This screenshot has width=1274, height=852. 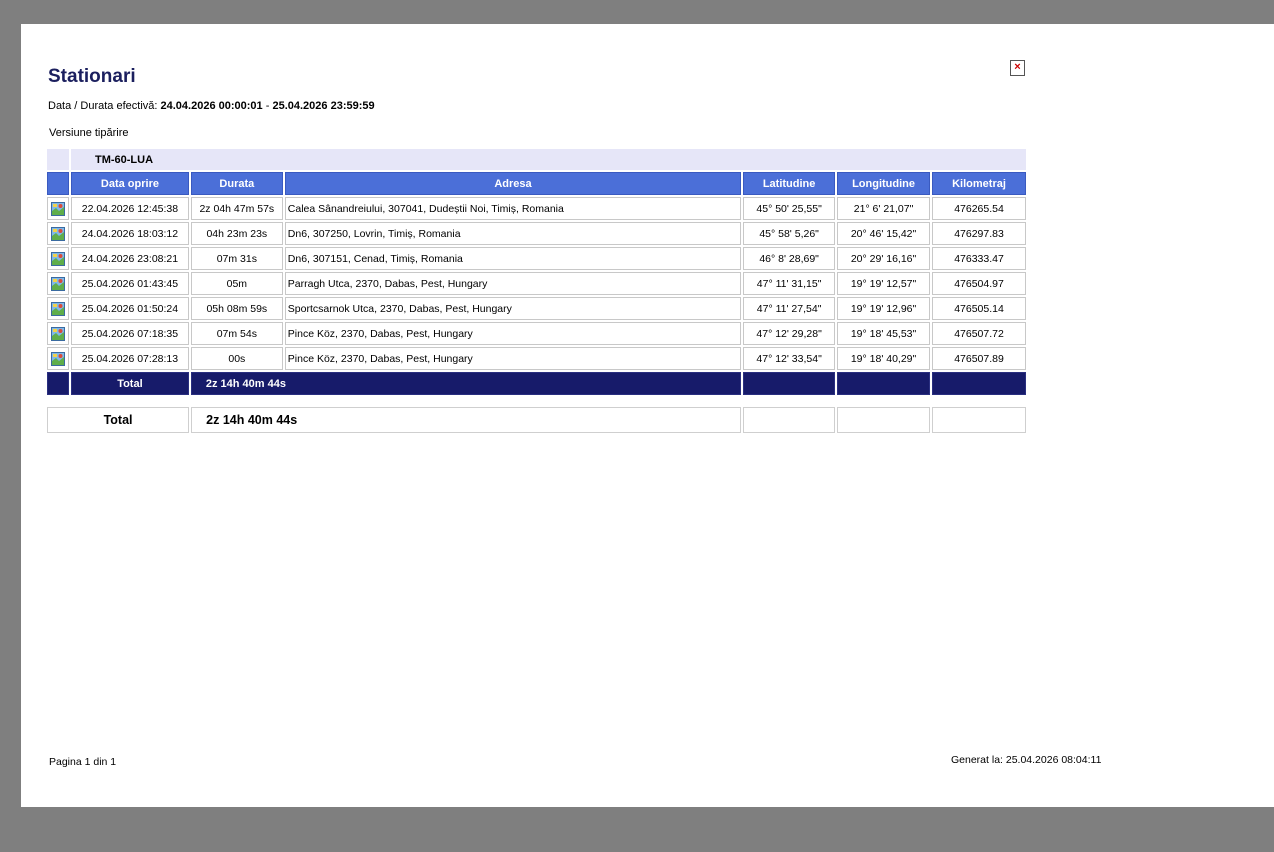 I want to click on period-label: Data / Durata efectivă:, so click(x=103, y=106).